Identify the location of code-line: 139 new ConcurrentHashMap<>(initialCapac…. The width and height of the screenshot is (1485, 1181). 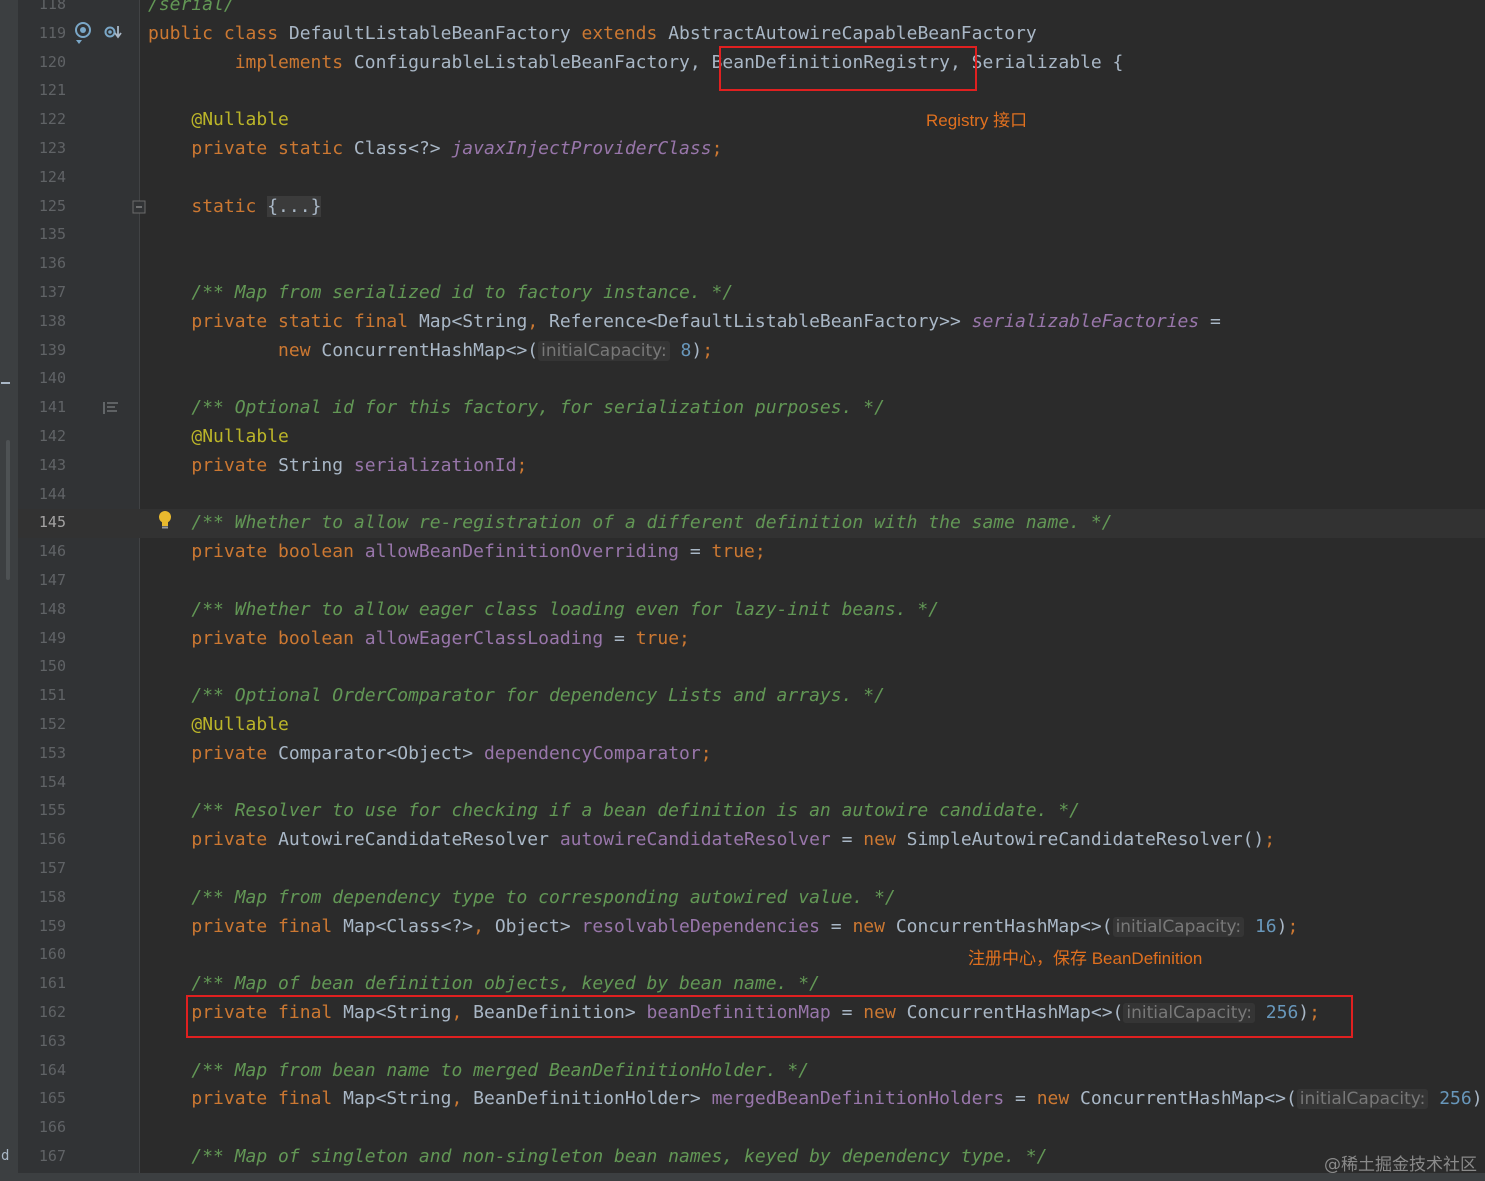
(742, 350).